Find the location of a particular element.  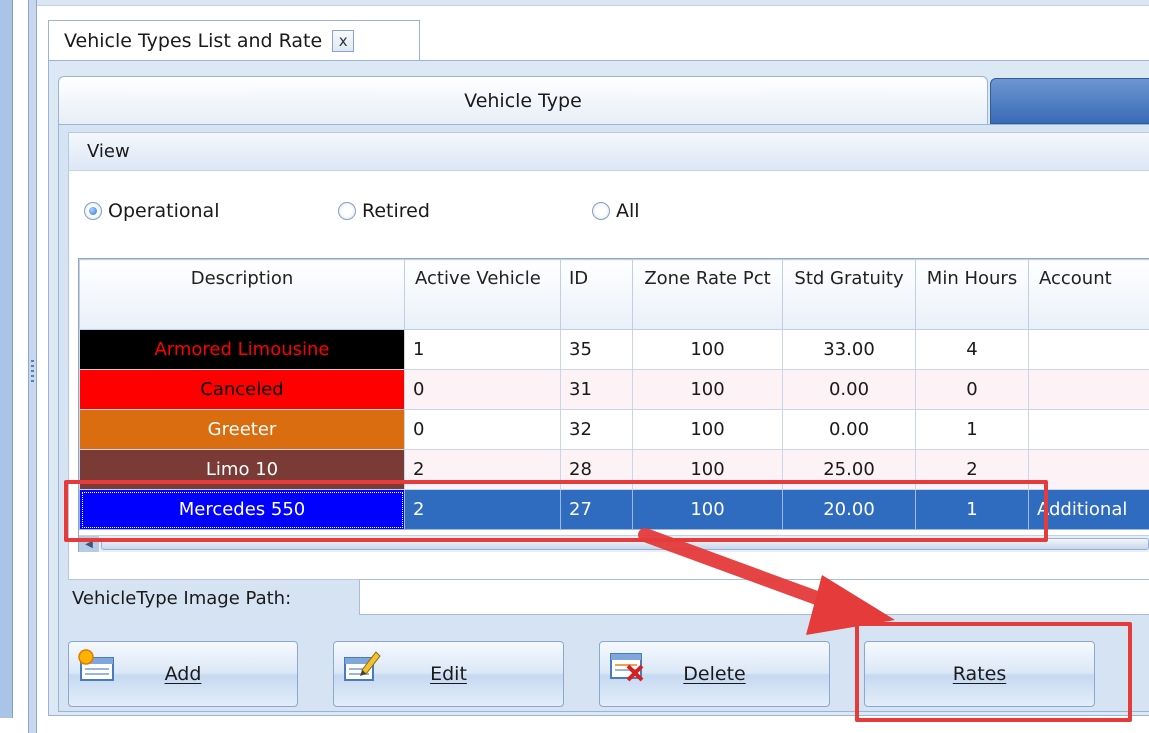

tab-vehicle-type-label: Vehicle Type is located at coordinates (523, 100).